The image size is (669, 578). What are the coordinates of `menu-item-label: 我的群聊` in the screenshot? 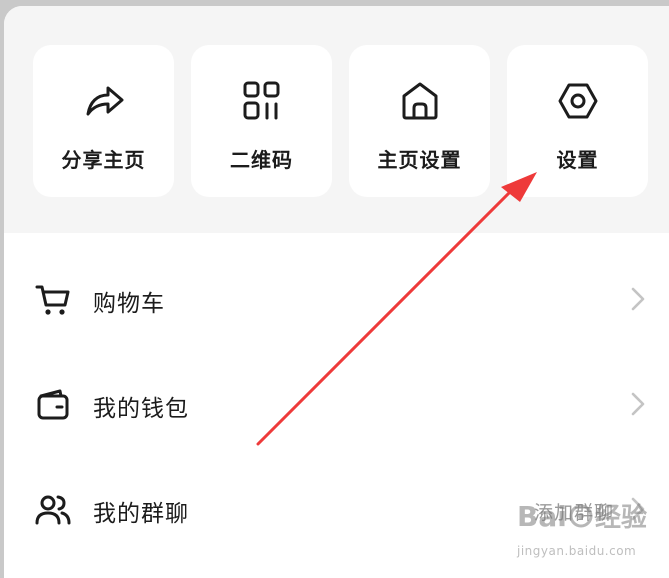 It's located at (141, 514).